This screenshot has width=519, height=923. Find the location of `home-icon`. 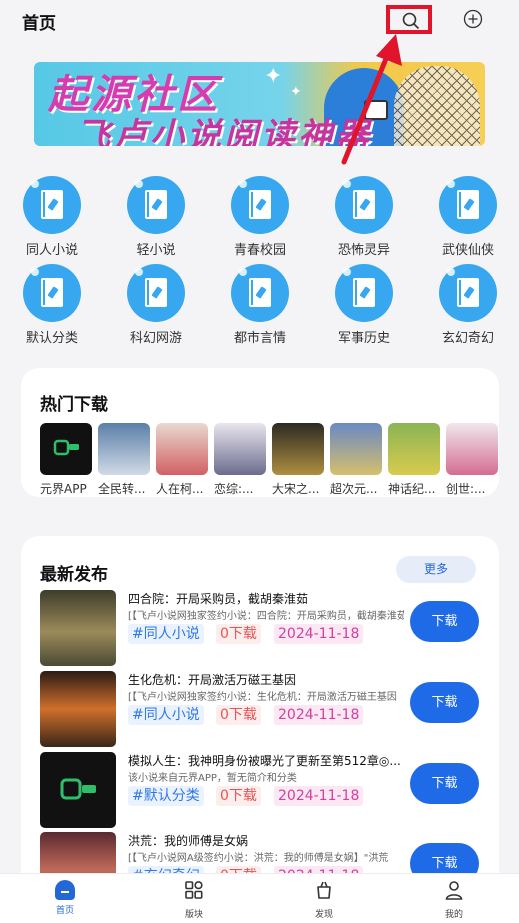

home-icon is located at coordinates (65, 890).